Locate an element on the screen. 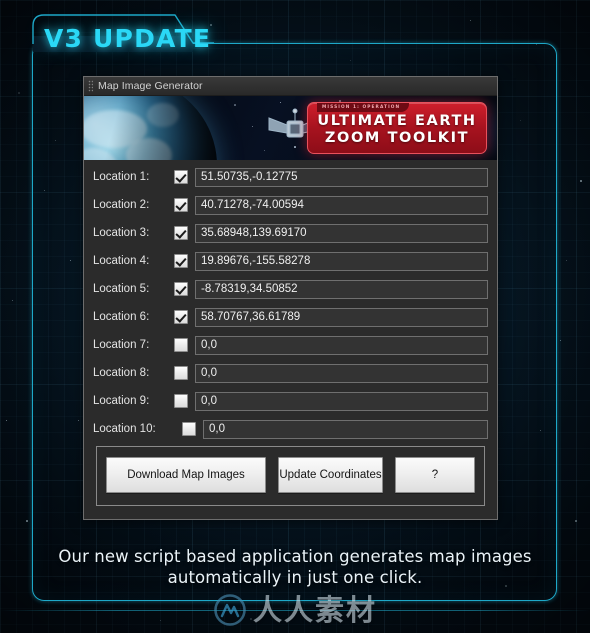 This screenshot has height=633, width=590. grip-dots-icon is located at coordinates (90, 86).